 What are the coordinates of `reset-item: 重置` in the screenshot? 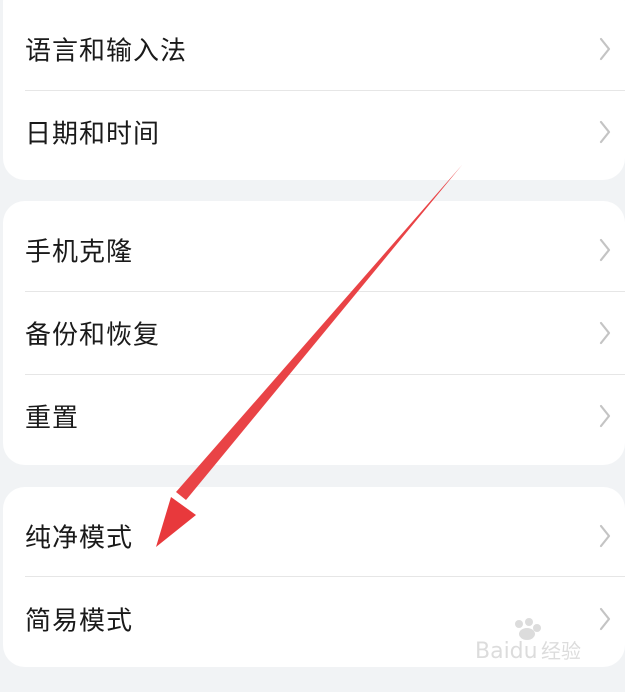 It's located at (314, 416).